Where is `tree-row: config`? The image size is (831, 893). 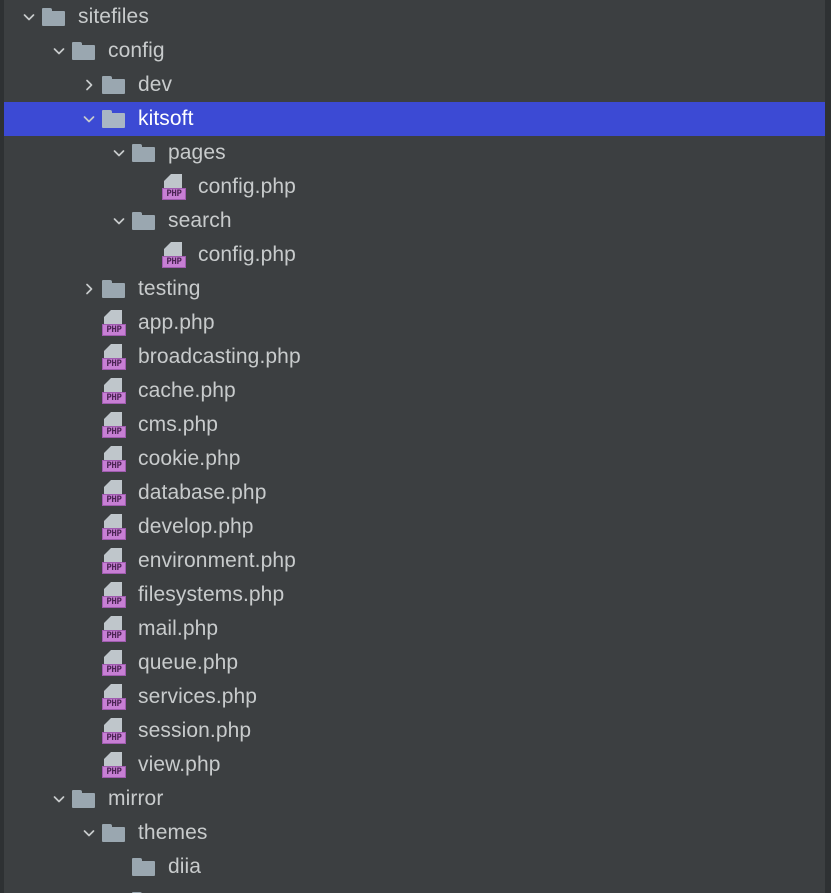
tree-row: config is located at coordinates (414, 51).